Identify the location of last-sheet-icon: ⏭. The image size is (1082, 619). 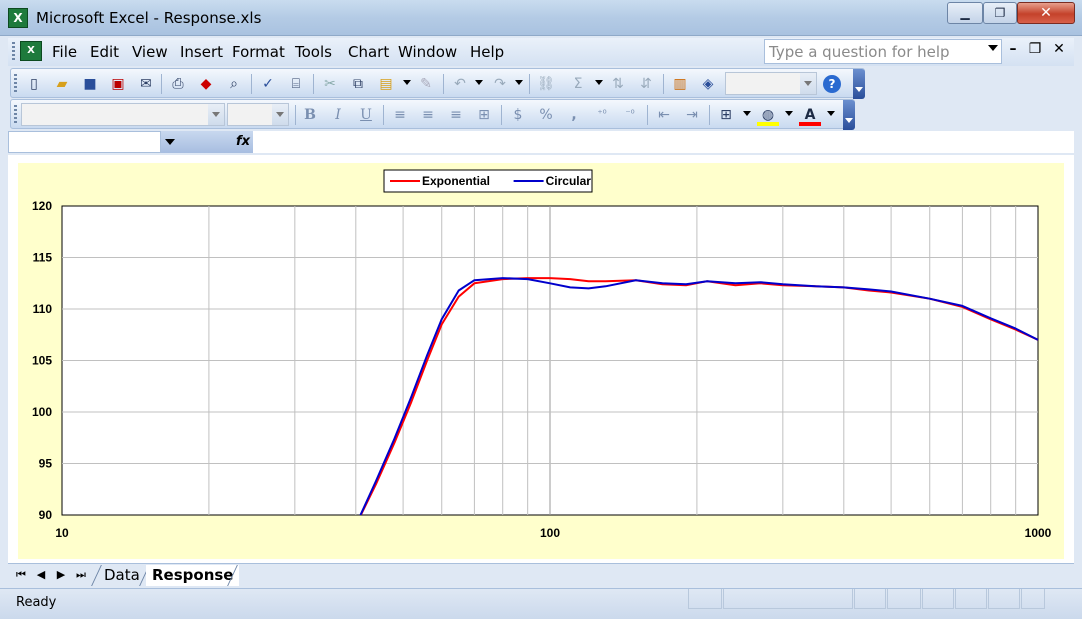
(81, 575).